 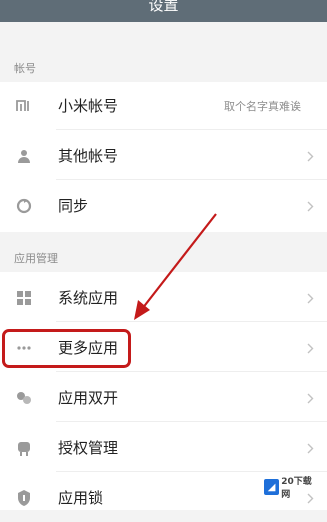 What do you see at coordinates (272, 487) in the screenshot?
I see `watermark-logo-icon: ◢` at bounding box center [272, 487].